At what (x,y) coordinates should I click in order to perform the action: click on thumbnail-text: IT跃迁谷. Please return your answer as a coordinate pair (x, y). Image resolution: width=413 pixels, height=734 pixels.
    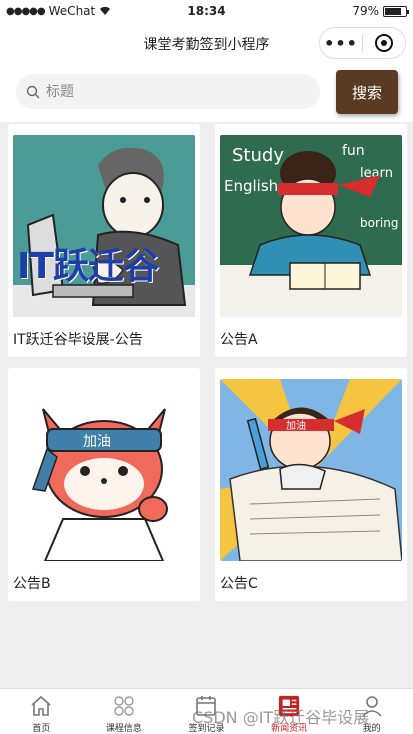
    Looking at the image, I should click on (88, 266).